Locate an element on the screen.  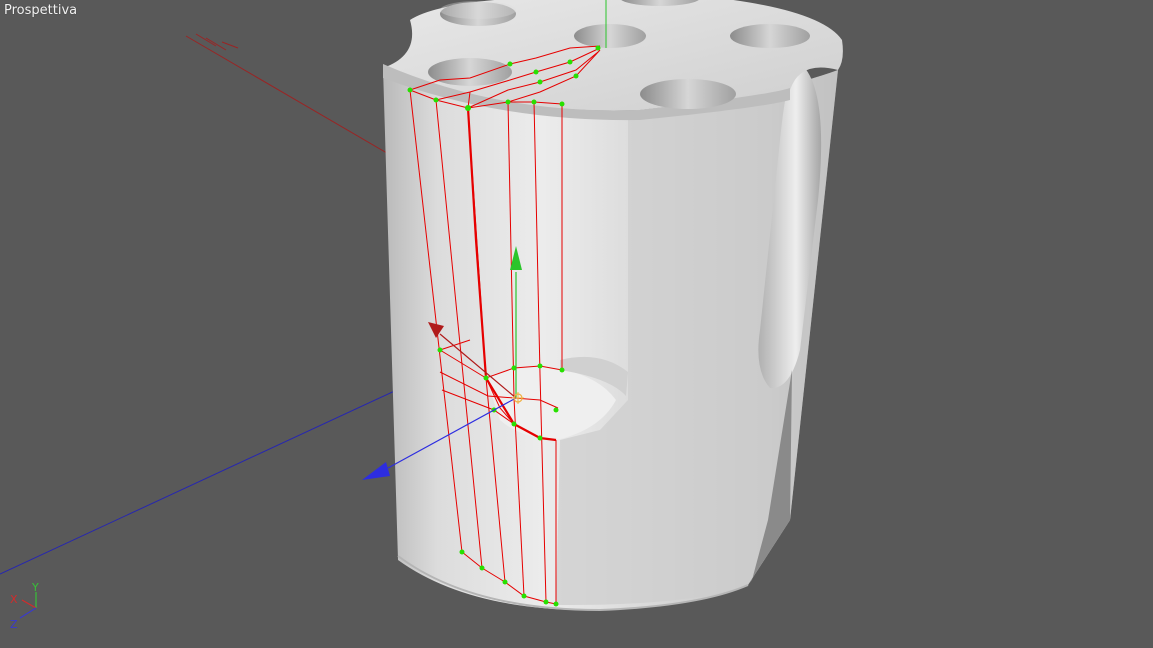
world-x-axis-marker is located at coordinates (217, 42).